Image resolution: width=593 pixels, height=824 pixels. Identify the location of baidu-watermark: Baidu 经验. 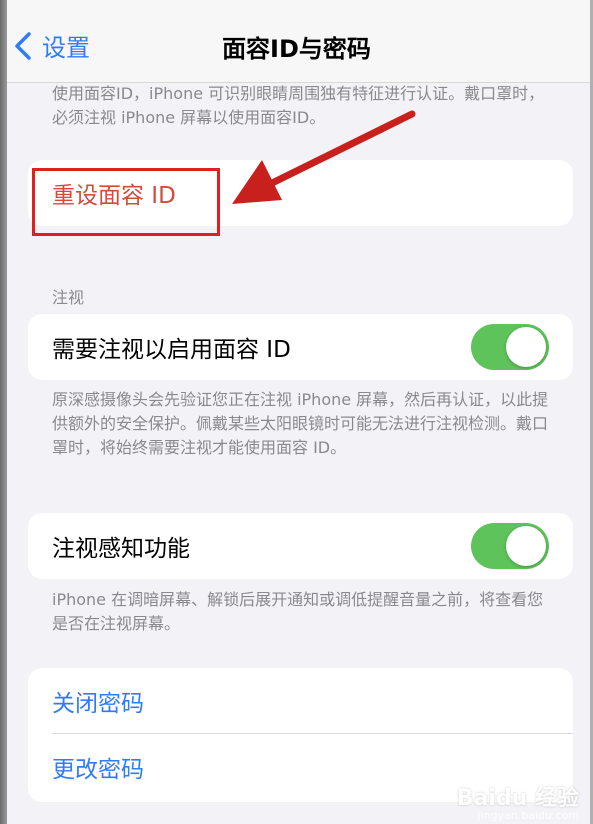
(517, 798).